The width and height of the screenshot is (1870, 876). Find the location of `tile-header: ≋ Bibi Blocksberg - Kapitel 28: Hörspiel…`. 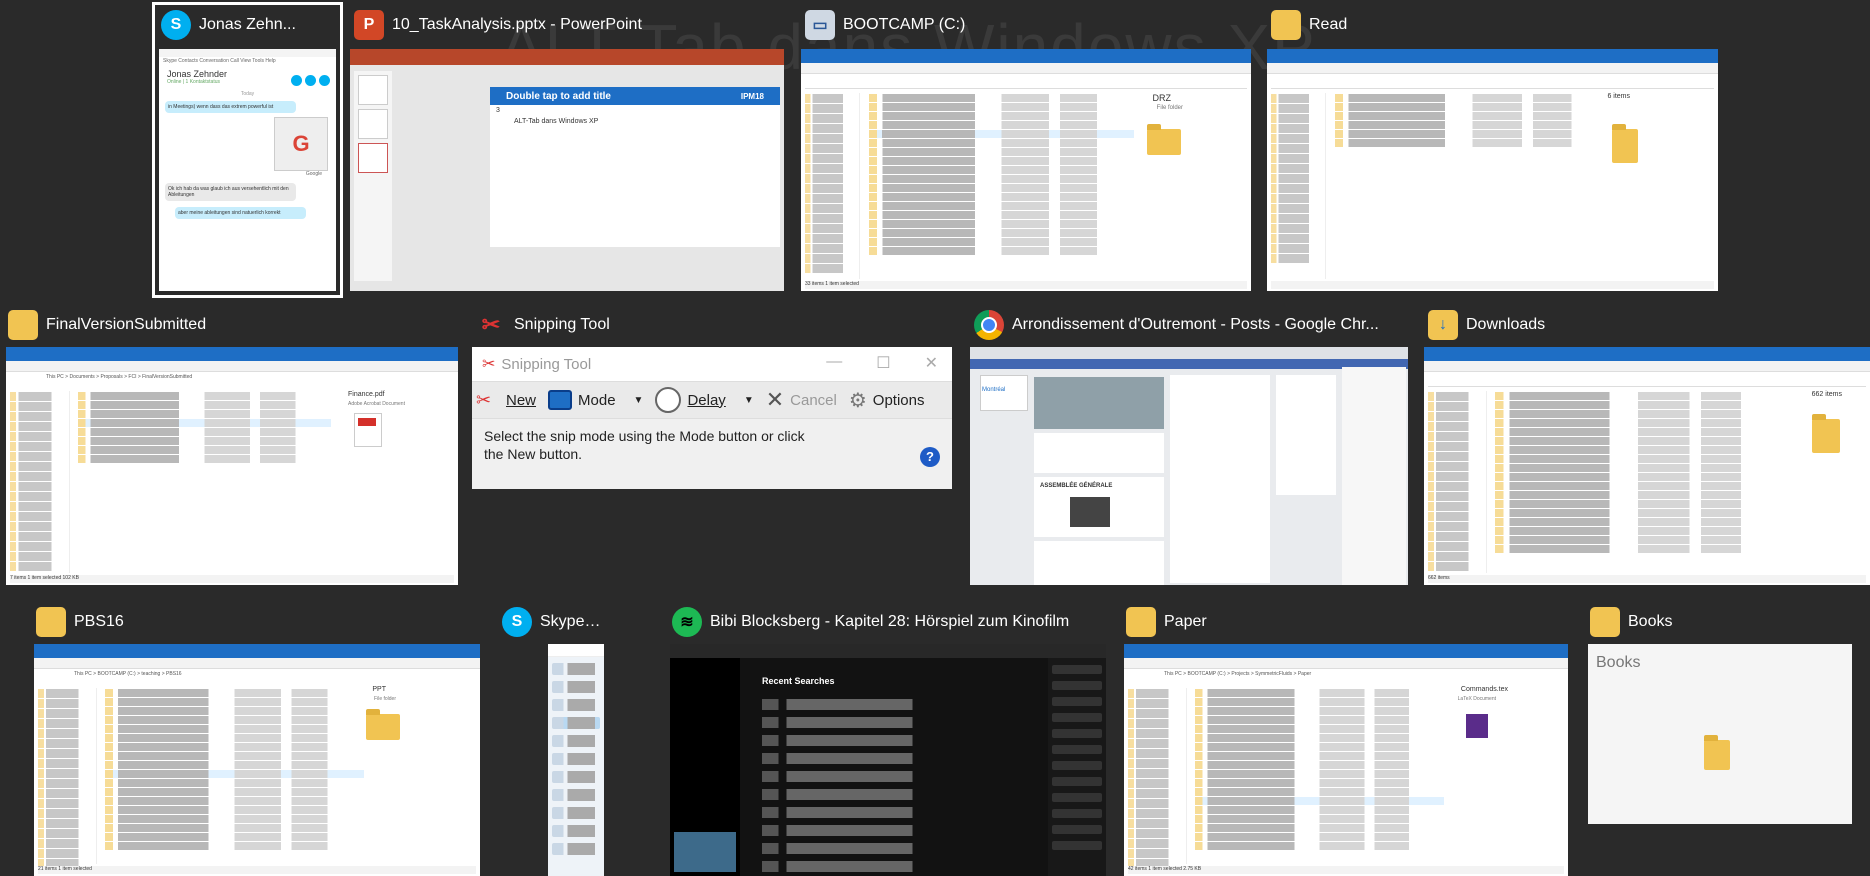

tile-header: ≋ Bibi Blocksberg - Kapitel 28: Hörspiel… is located at coordinates (886, 622).